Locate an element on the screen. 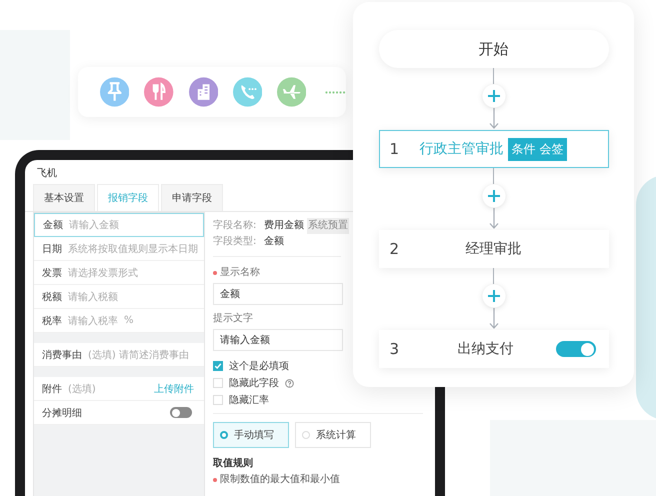 The height and width of the screenshot is (496, 656). pin-icon is located at coordinates (115, 92).